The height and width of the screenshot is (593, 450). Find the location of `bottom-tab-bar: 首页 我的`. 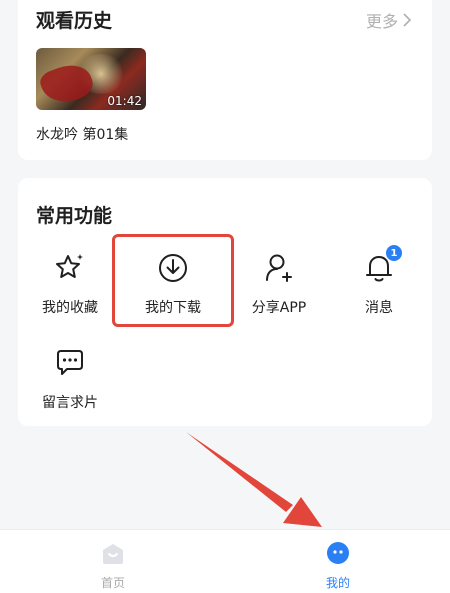

bottom-tab-bar: 首页 我的 is located at coordinates (225, 561).